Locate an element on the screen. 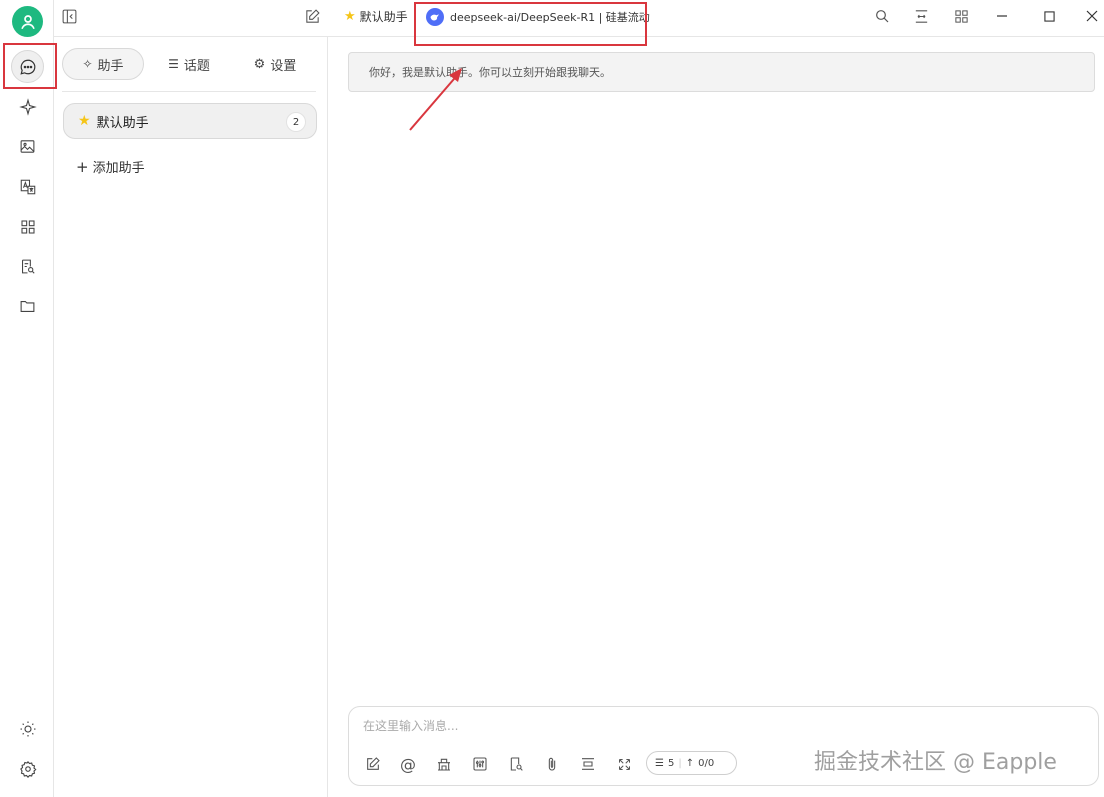  nav-knowledge is located at coordinates (27, 266).